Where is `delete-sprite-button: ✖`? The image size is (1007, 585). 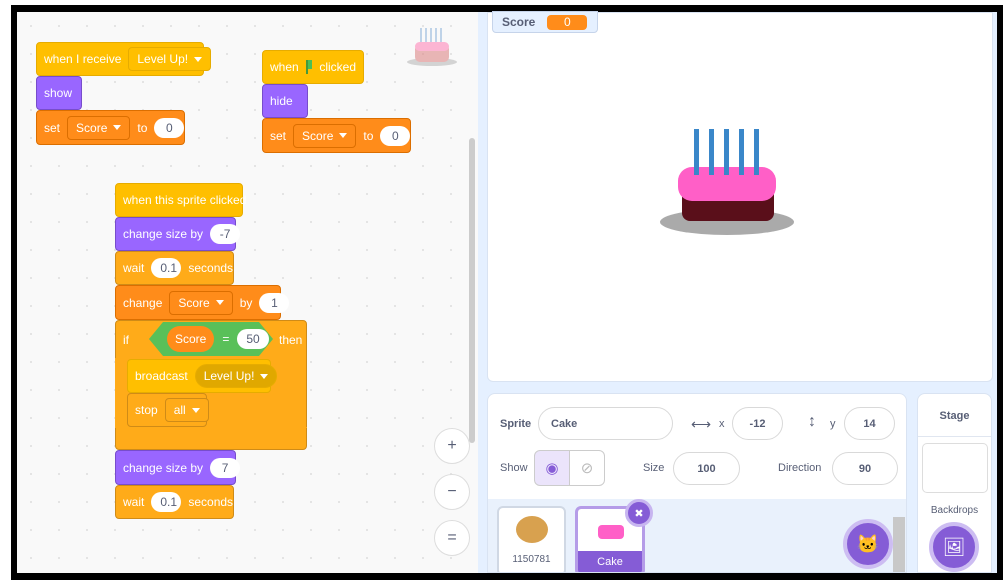
delete-sprite-button: ✖ is located at coordinates (639, 513).